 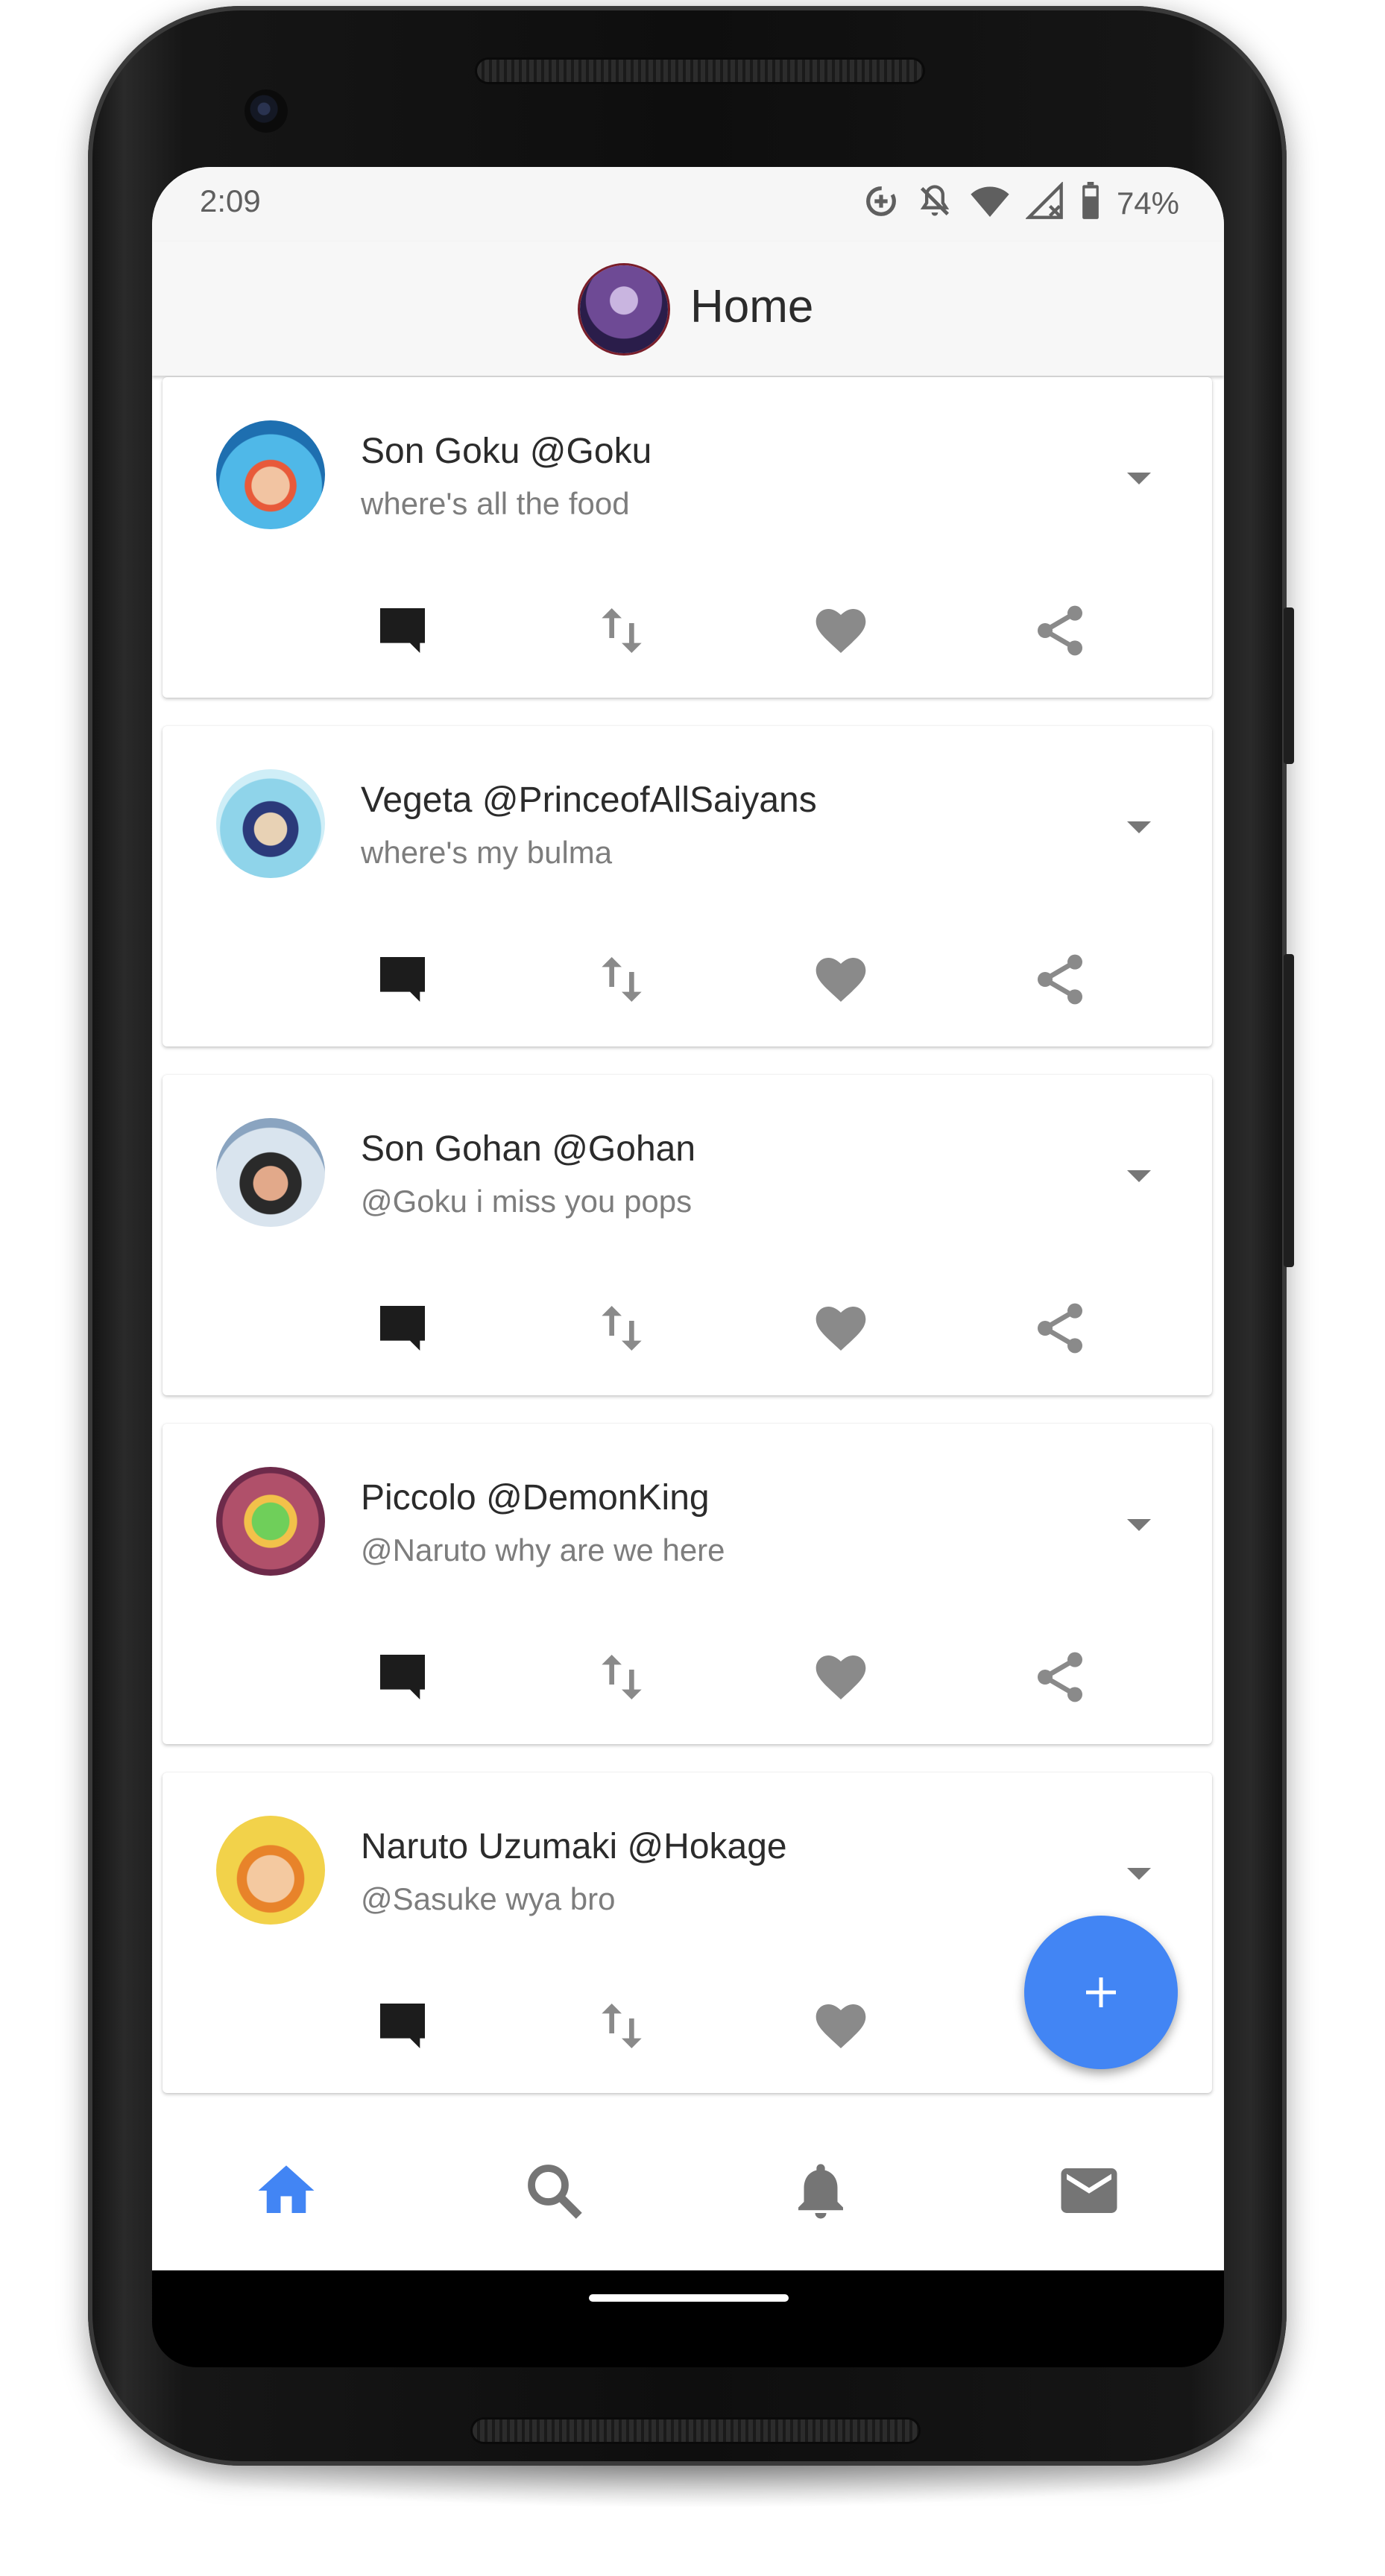 What do you see at coordinates (881, 203) in the screenshot?
I see `data-saver-icon` at bounding box center [881, 203].